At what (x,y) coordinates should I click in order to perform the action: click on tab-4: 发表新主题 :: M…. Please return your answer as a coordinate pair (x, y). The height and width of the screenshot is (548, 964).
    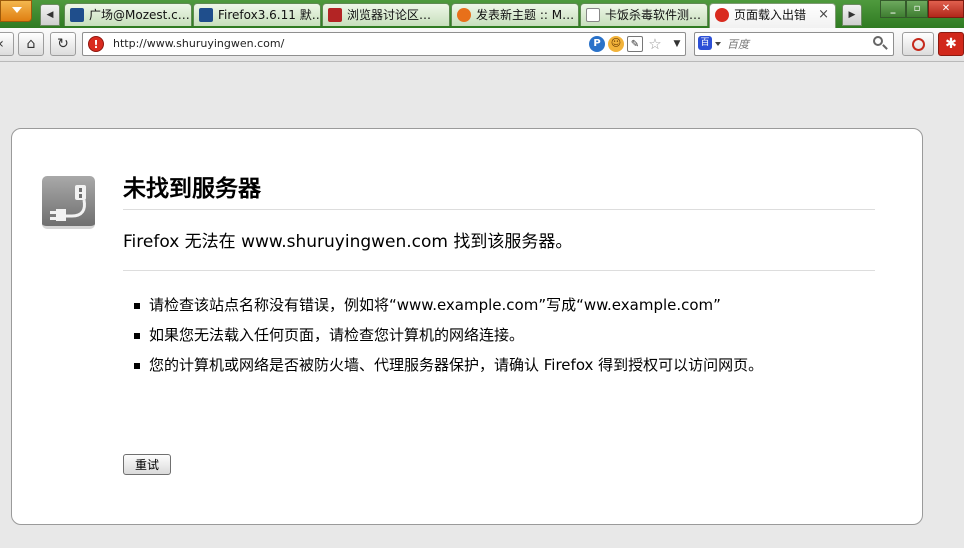
    Looking at the image, I should click on (515, 14).